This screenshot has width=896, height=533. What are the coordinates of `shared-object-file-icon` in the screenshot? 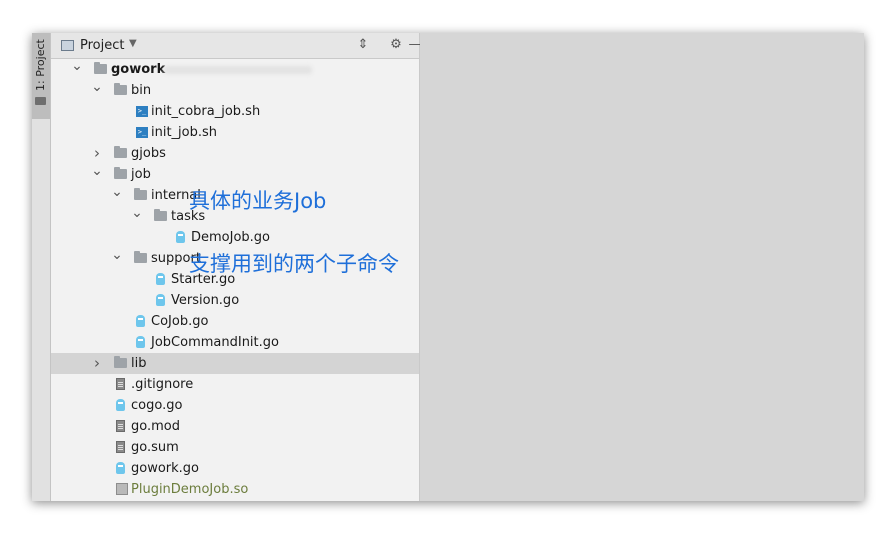 It's located at (122, 489).